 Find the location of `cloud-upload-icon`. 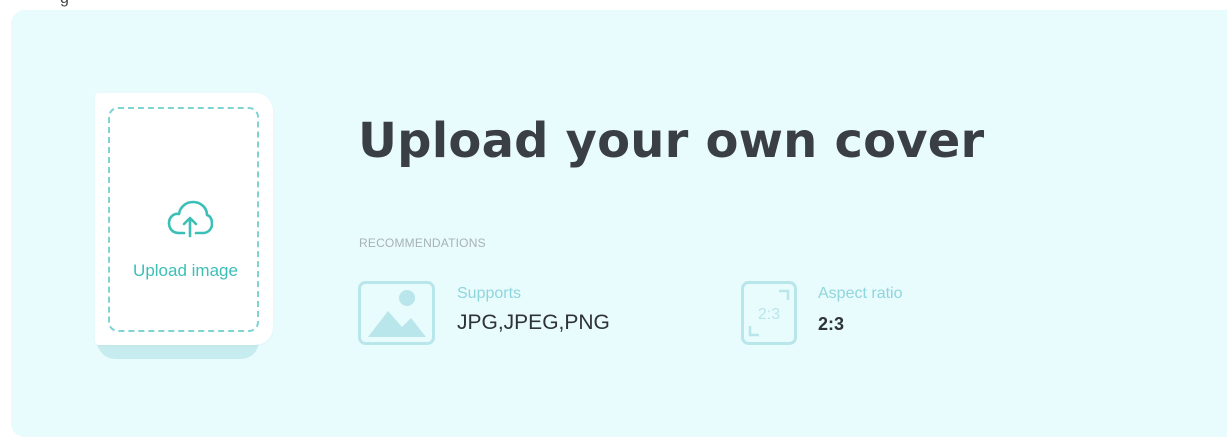

cloud-upload-icon is located at coordinates (190, 219).